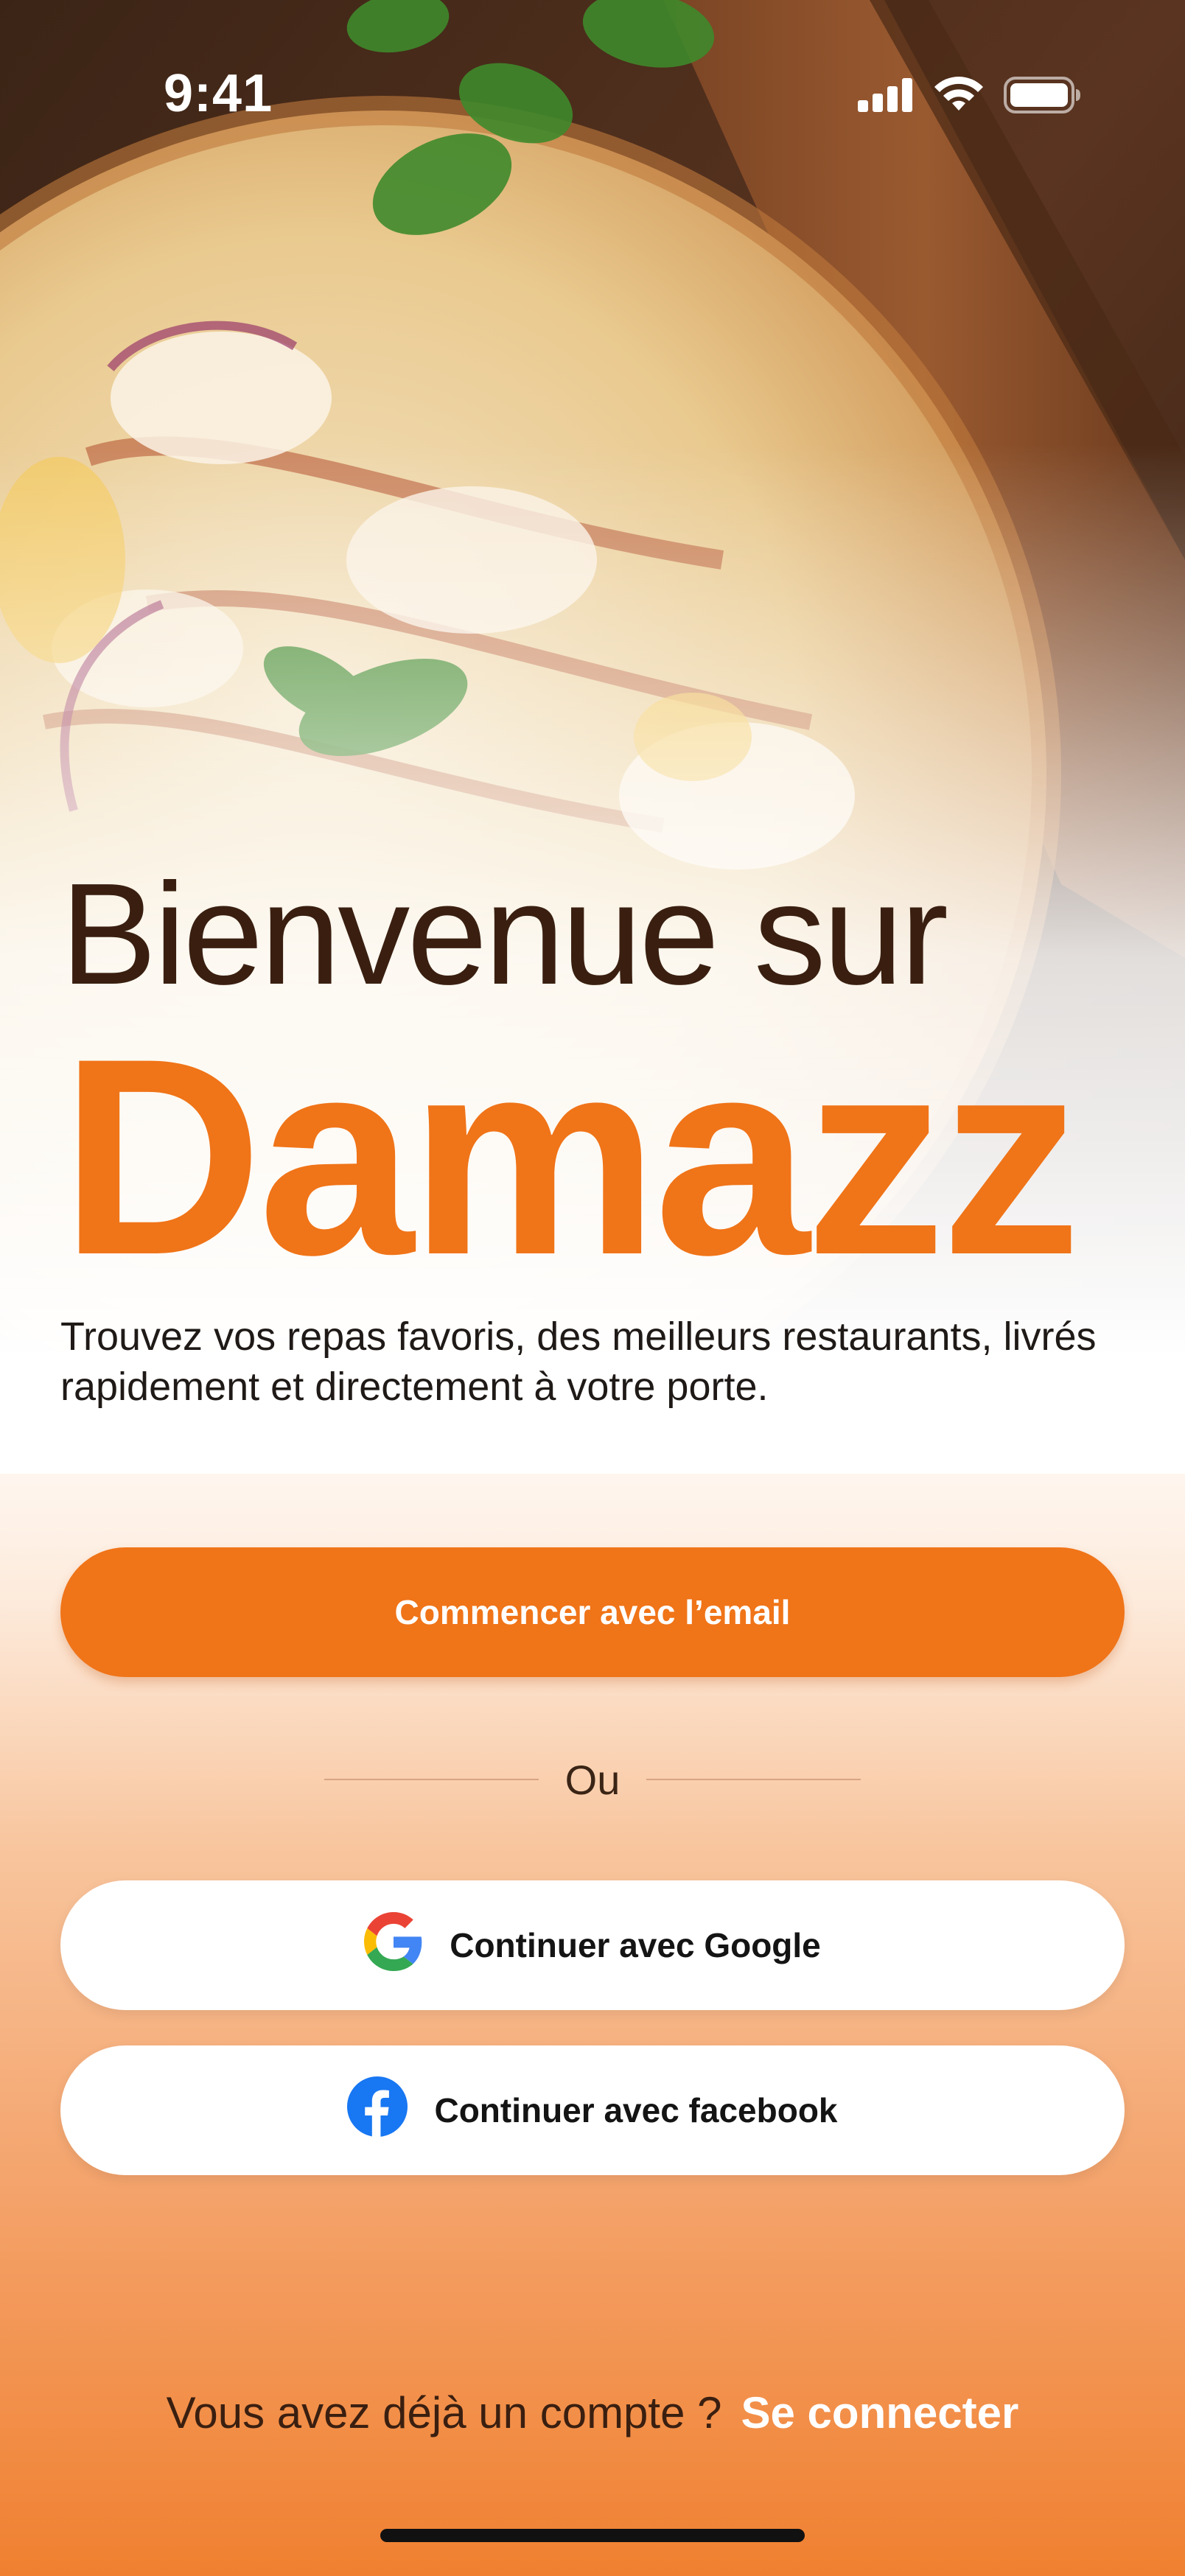  What do you see at coordinates (504, 934) in the screenshot?
I see `welcome-heading: Bienvenue sur` at bounding box center [504, 934].